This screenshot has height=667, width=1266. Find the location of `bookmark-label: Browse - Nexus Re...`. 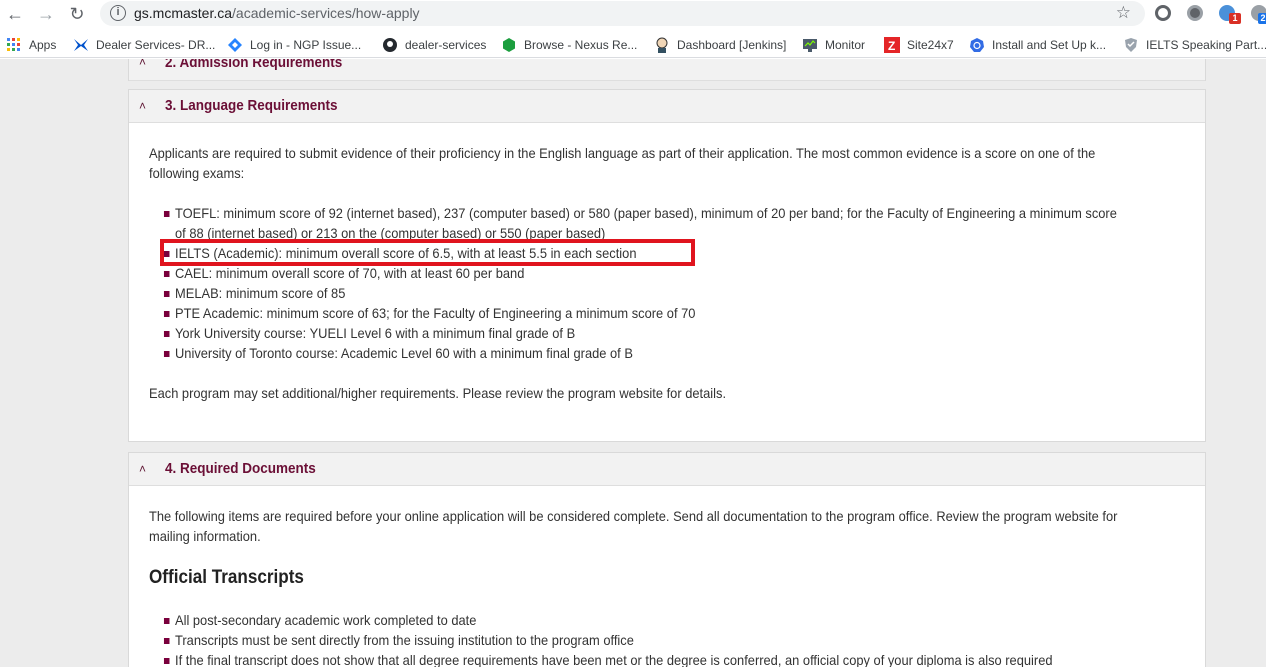

bookmark-label: Browse - Nexus Re... is located at coordinates (581, 45).